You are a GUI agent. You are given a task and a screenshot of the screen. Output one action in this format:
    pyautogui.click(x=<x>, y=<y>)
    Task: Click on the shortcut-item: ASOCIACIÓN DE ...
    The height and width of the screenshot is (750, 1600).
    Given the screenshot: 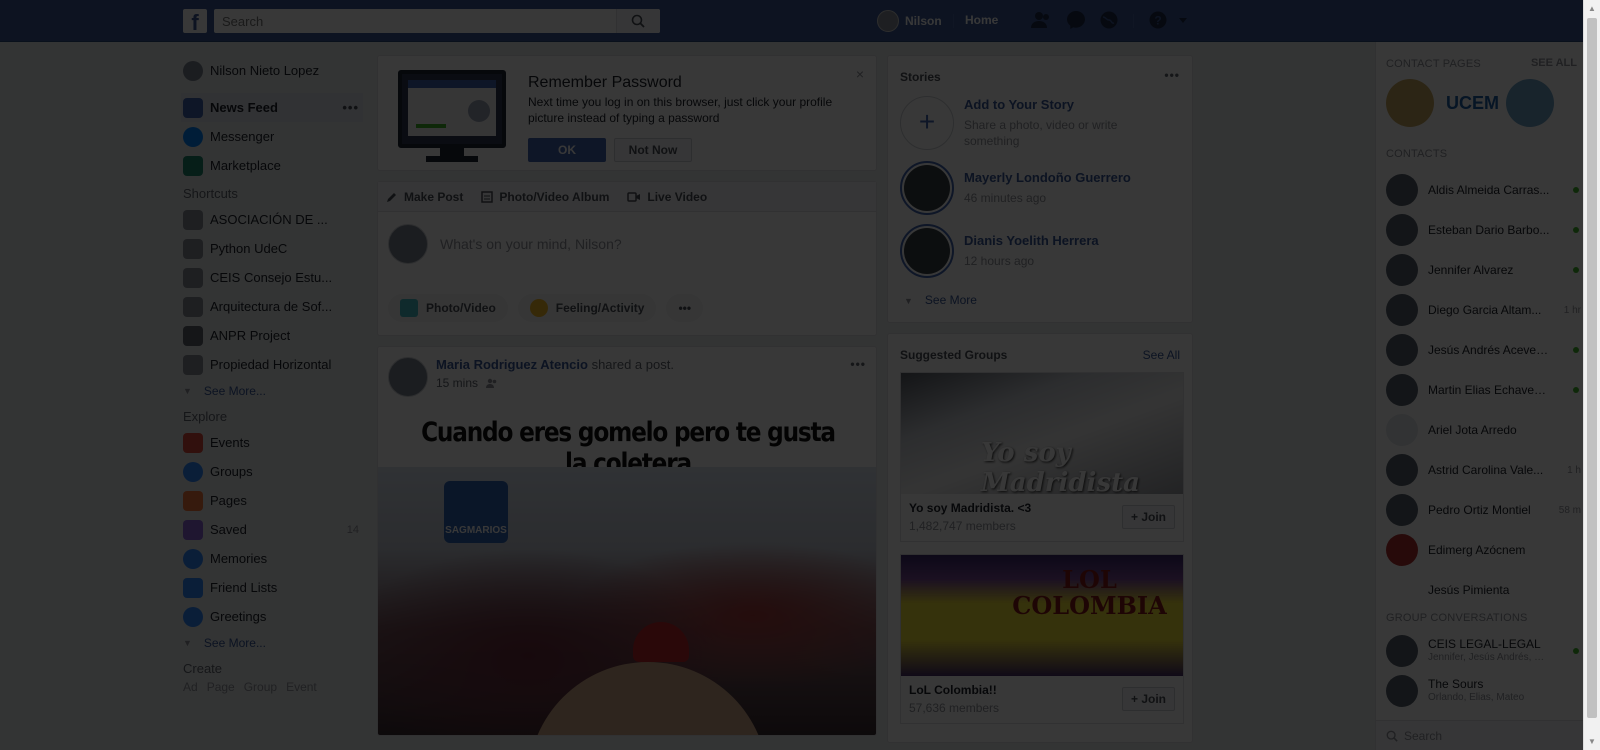 What is the action you would take?
    pyautogui.click(x=272, y=219)
    